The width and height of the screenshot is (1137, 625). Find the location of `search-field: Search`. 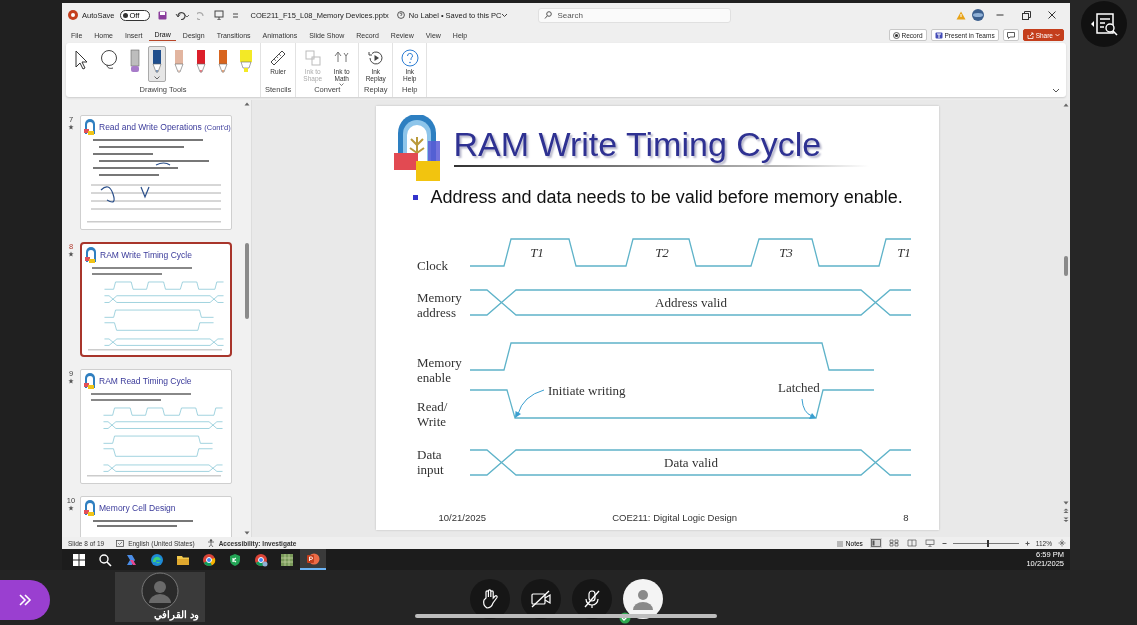

search-field: Search is located at coordinates (635, 15).